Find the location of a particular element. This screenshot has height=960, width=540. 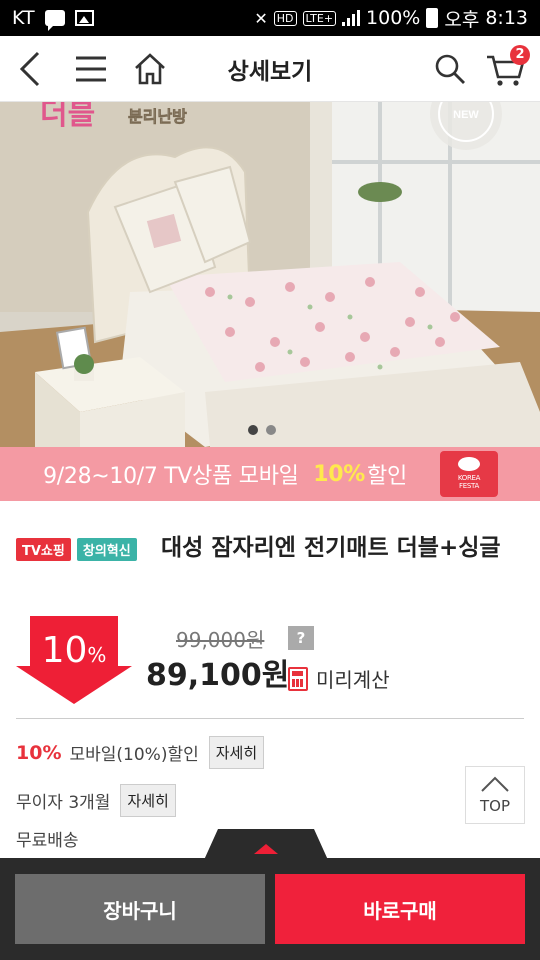

cart-count-badge: 2 is located at coordinates (520, 55).